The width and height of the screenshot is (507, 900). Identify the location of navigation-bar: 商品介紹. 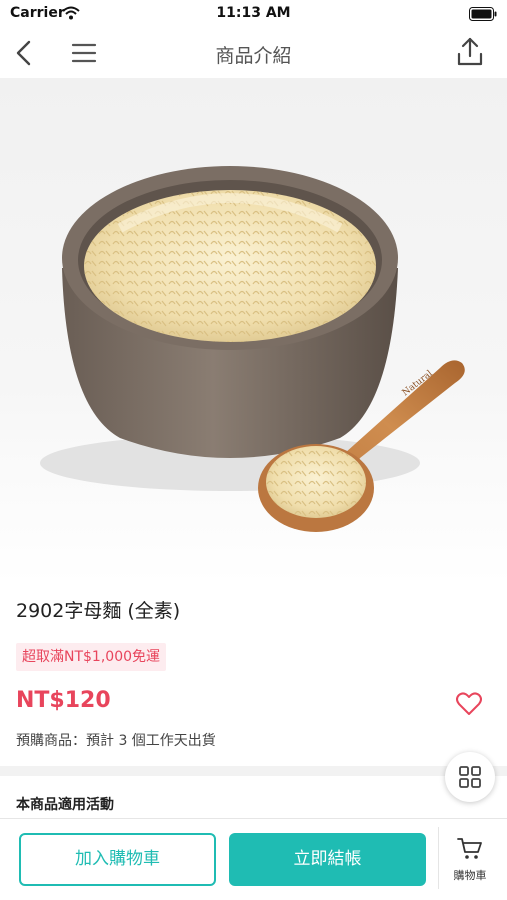
(253, 53).